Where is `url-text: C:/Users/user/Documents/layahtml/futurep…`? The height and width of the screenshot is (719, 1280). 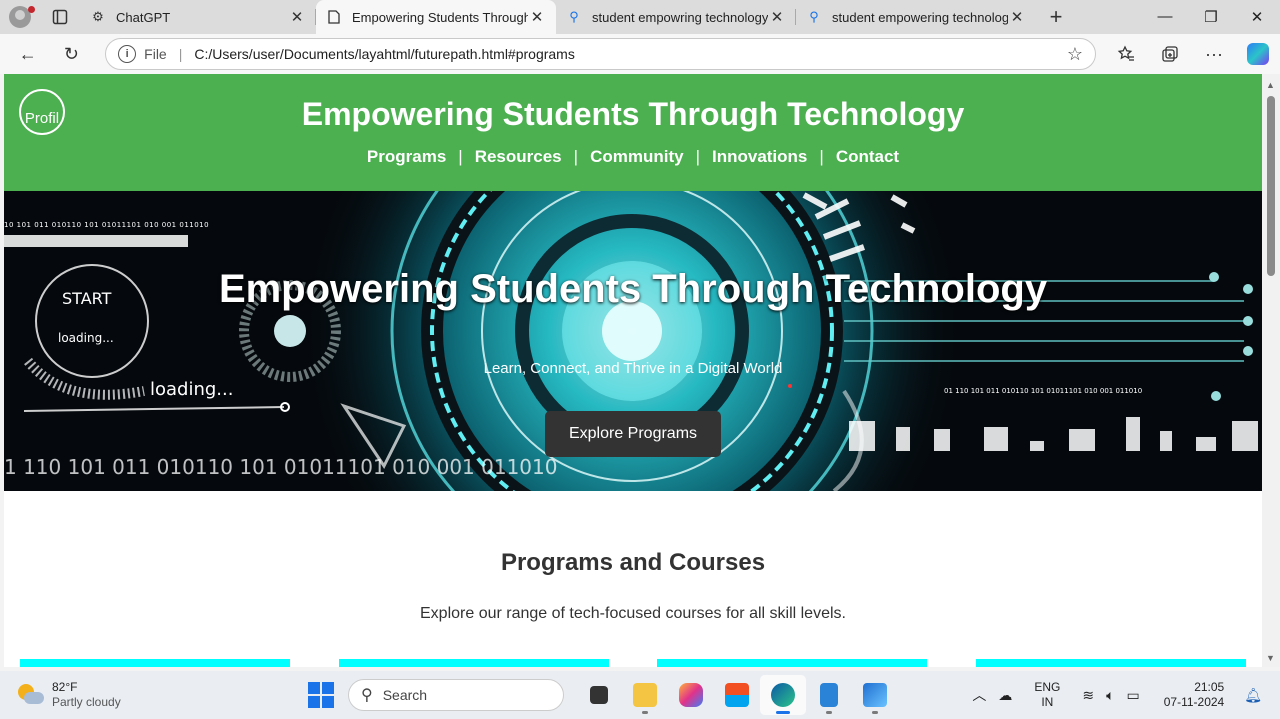 url-text: C:/Users/user/Documents/layahtml/futurep… is located at coordinates (630, 54).